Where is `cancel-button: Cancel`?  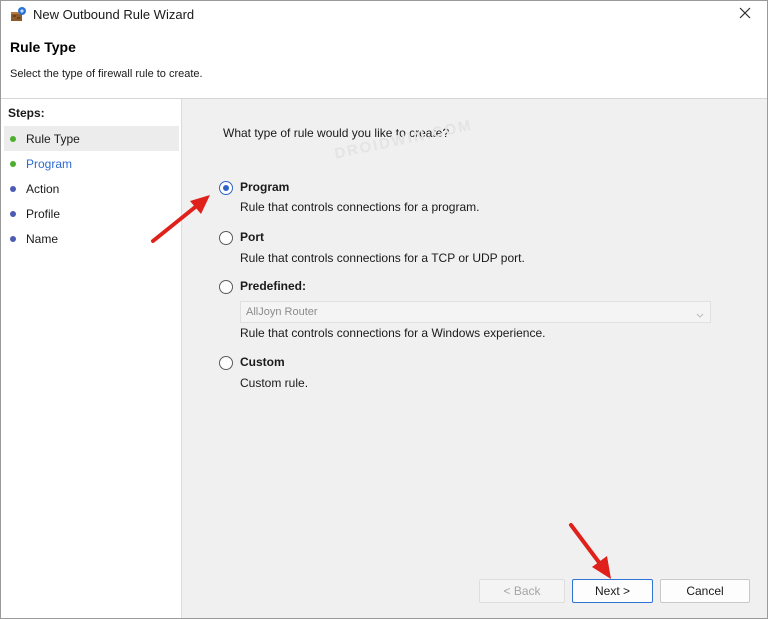
cancel-button: Cancel is located at coordinates (705, 591).